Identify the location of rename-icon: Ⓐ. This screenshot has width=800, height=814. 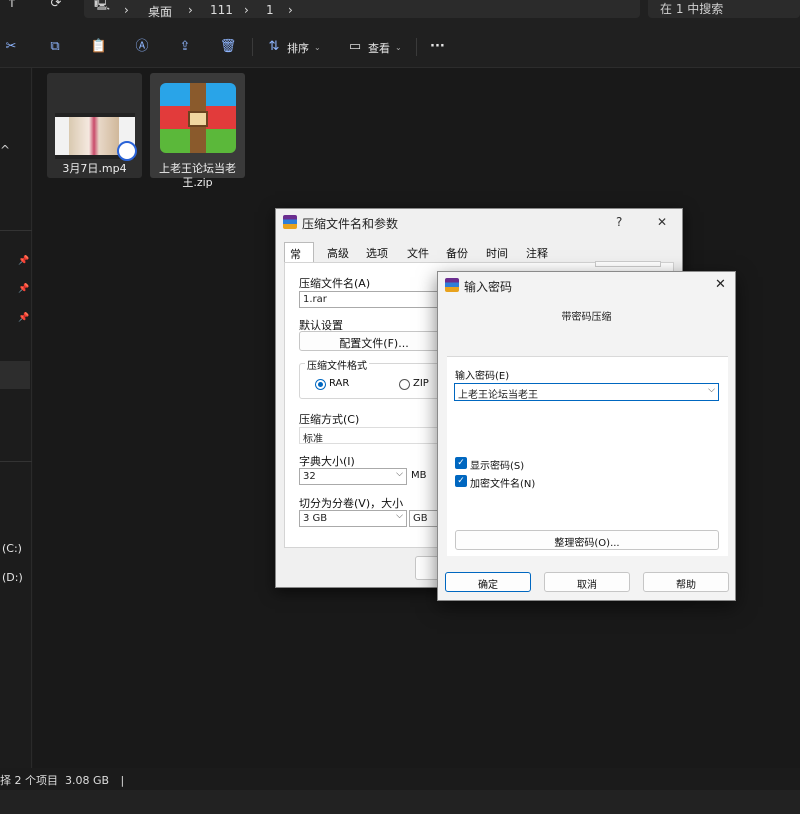
(142, 47).